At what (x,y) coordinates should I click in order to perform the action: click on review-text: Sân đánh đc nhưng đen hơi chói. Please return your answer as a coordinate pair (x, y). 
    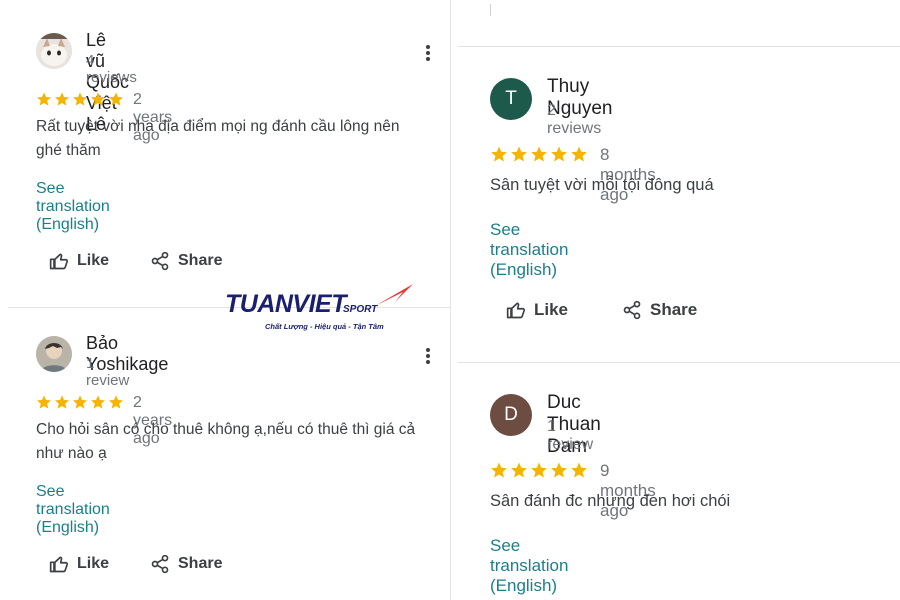
    Looking at the image, I should click on (610, 501).